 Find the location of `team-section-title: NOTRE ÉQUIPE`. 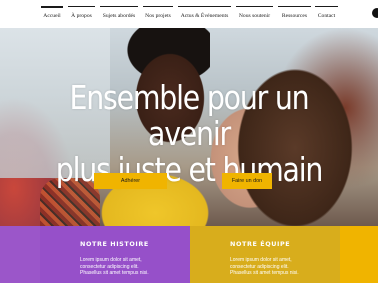

team-section-title: NOTRE ÉQUIPE is located at coordinates (260, 244).